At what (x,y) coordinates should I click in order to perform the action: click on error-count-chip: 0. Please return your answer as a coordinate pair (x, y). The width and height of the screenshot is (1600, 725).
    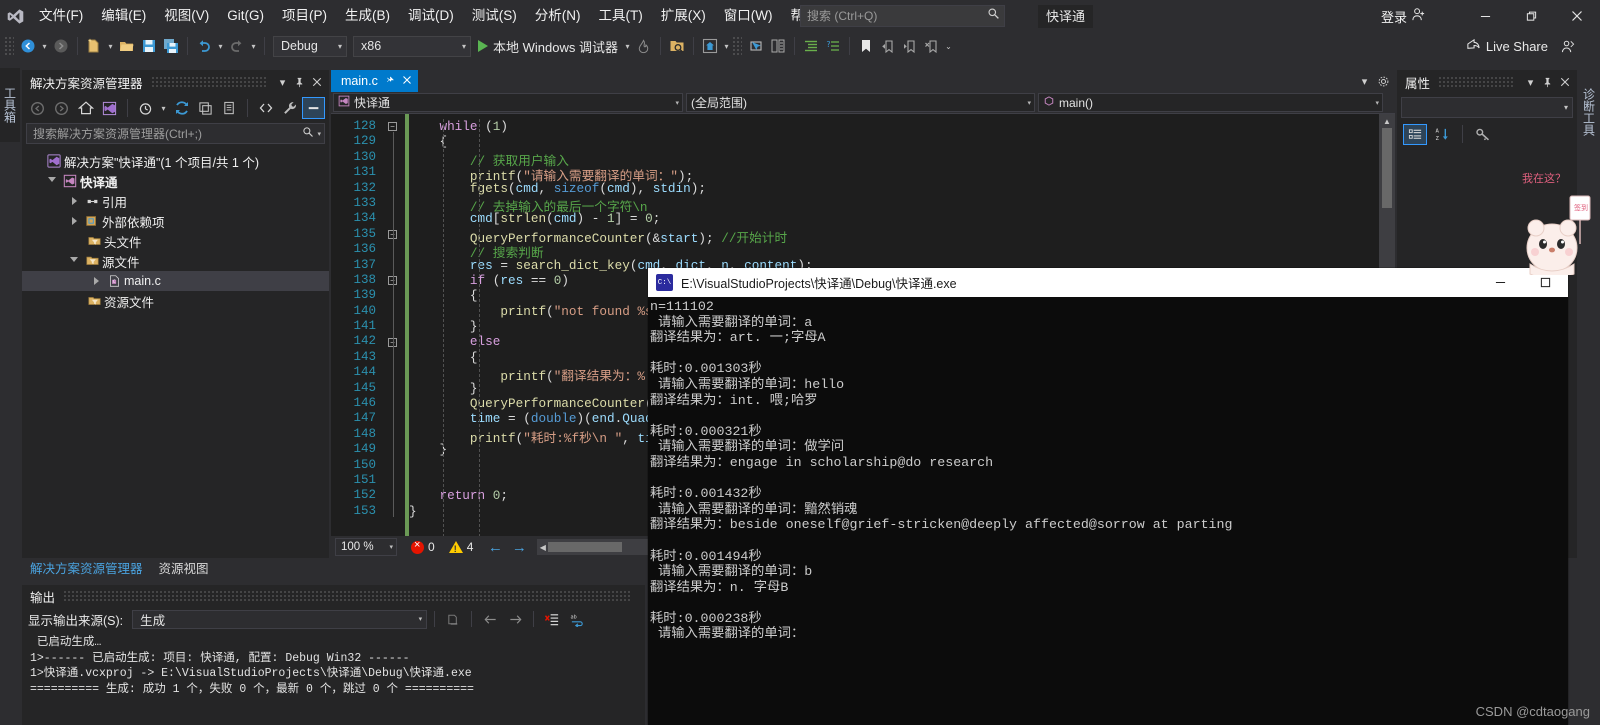
    Looking at the image, I should click on (423, 546).